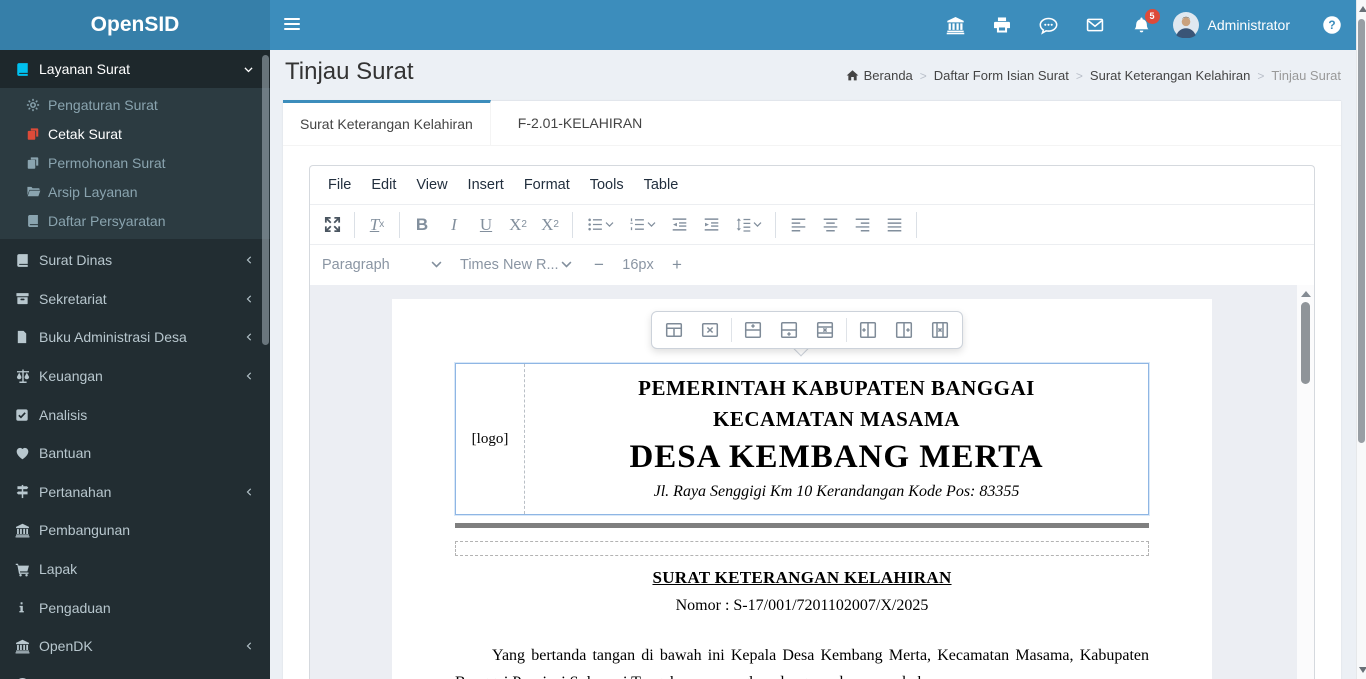 The width and height of the screenshot is (1366, 679). What do you see at coordinates (1095, 25) in the screenshot?
I see `envelope-icon` at bounding box center [1095, 25].